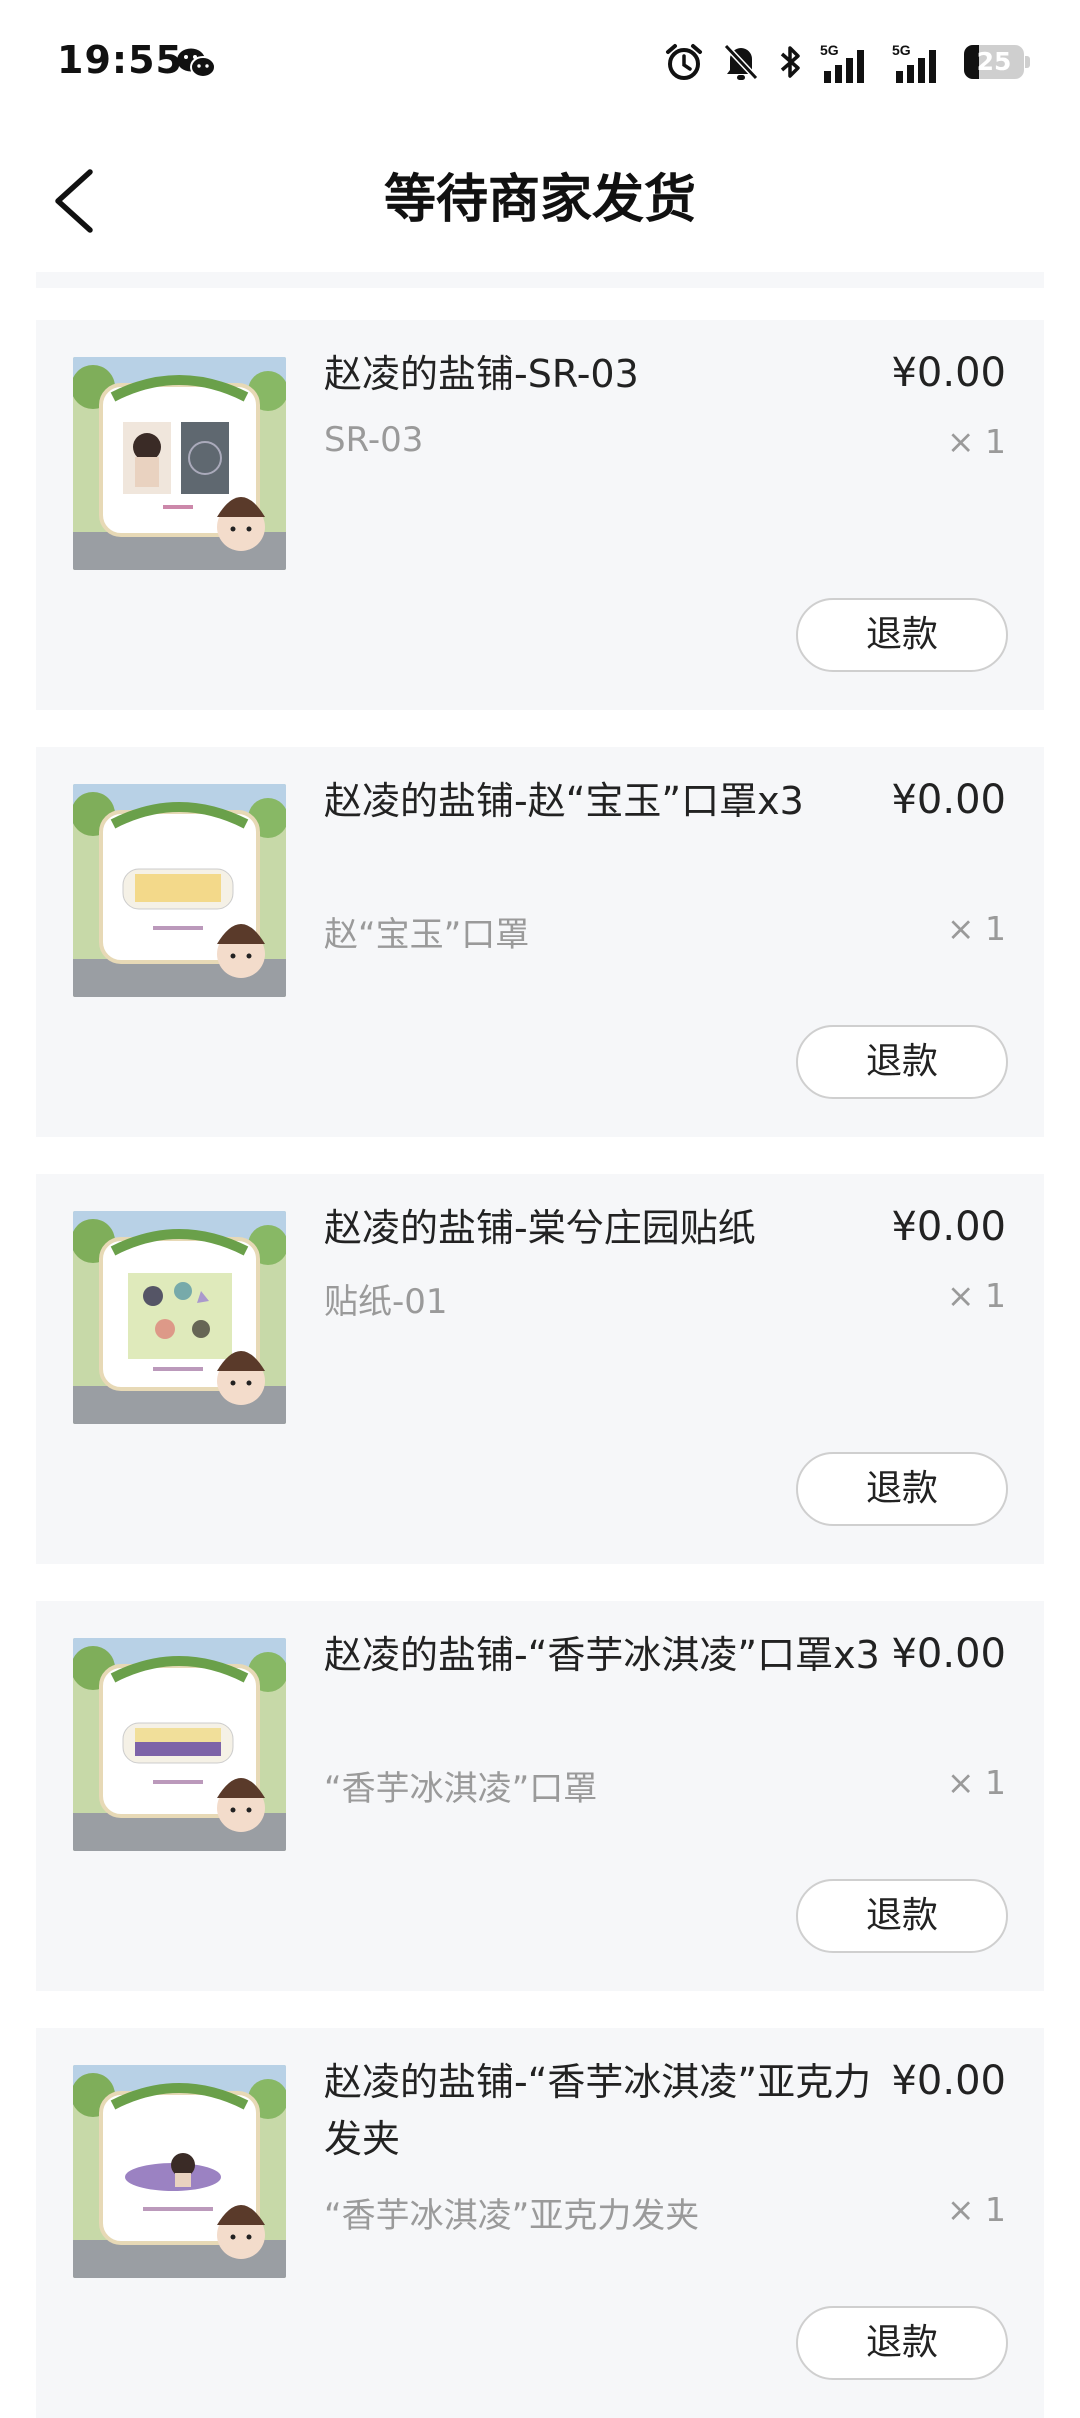  Describe the element at coordinates (564, 801) in the screenshot. I see `product-name: 赵凌的盐铺-赵“宝玉”口罩x3` at that location.